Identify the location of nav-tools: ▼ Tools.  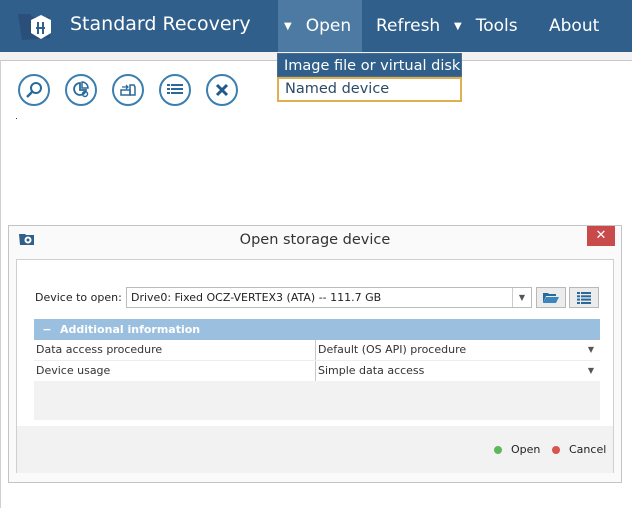
(486, 26).